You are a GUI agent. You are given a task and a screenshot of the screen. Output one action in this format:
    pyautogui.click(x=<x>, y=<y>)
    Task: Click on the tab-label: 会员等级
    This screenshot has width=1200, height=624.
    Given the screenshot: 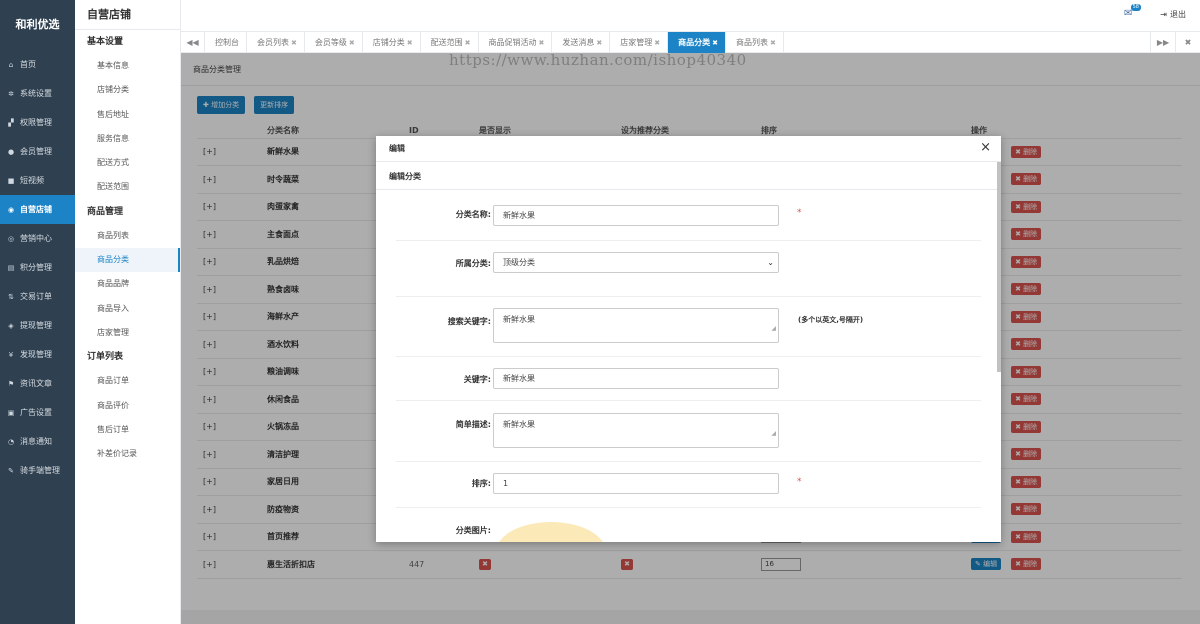 What is the action you would take?
    pyautogui.click(x=330, y=42)
    